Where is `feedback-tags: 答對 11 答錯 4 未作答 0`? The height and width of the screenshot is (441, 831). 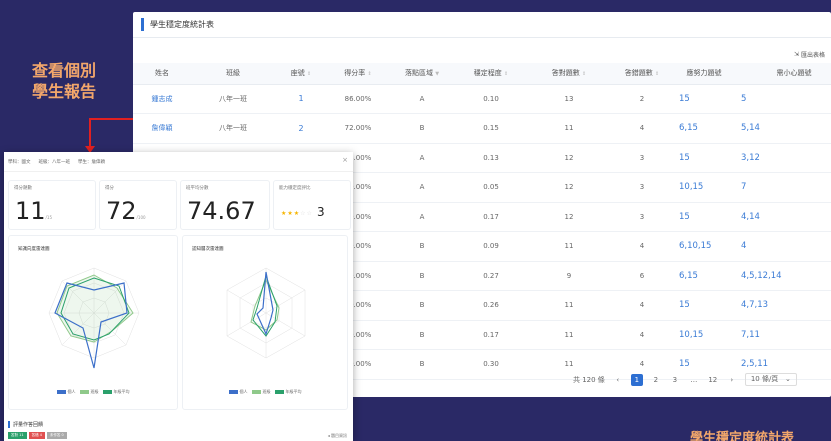 feedback-tags: 答對 11 答錯 4 未作答 0 is located at coordinates (37, 435).